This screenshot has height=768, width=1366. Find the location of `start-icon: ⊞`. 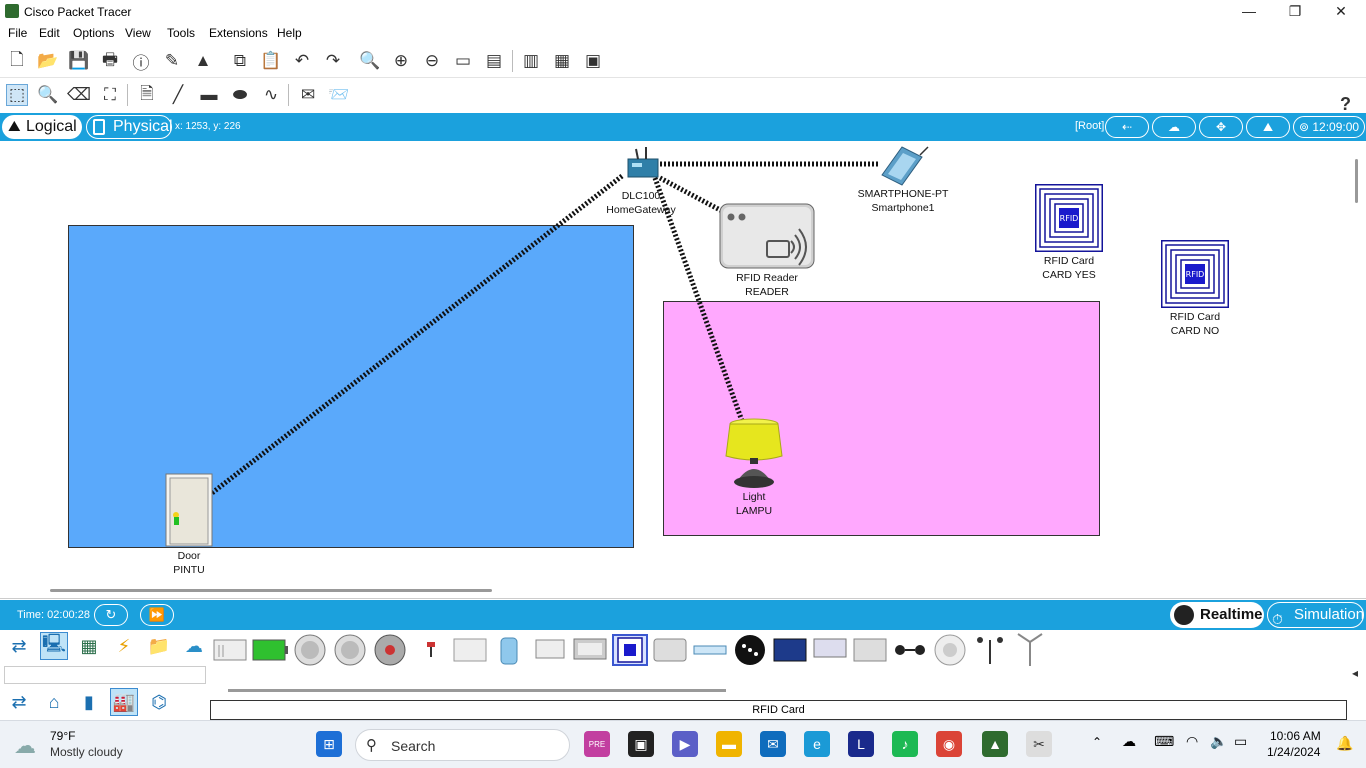

start-icon: ⊞ is located at coordinates (329, 744).